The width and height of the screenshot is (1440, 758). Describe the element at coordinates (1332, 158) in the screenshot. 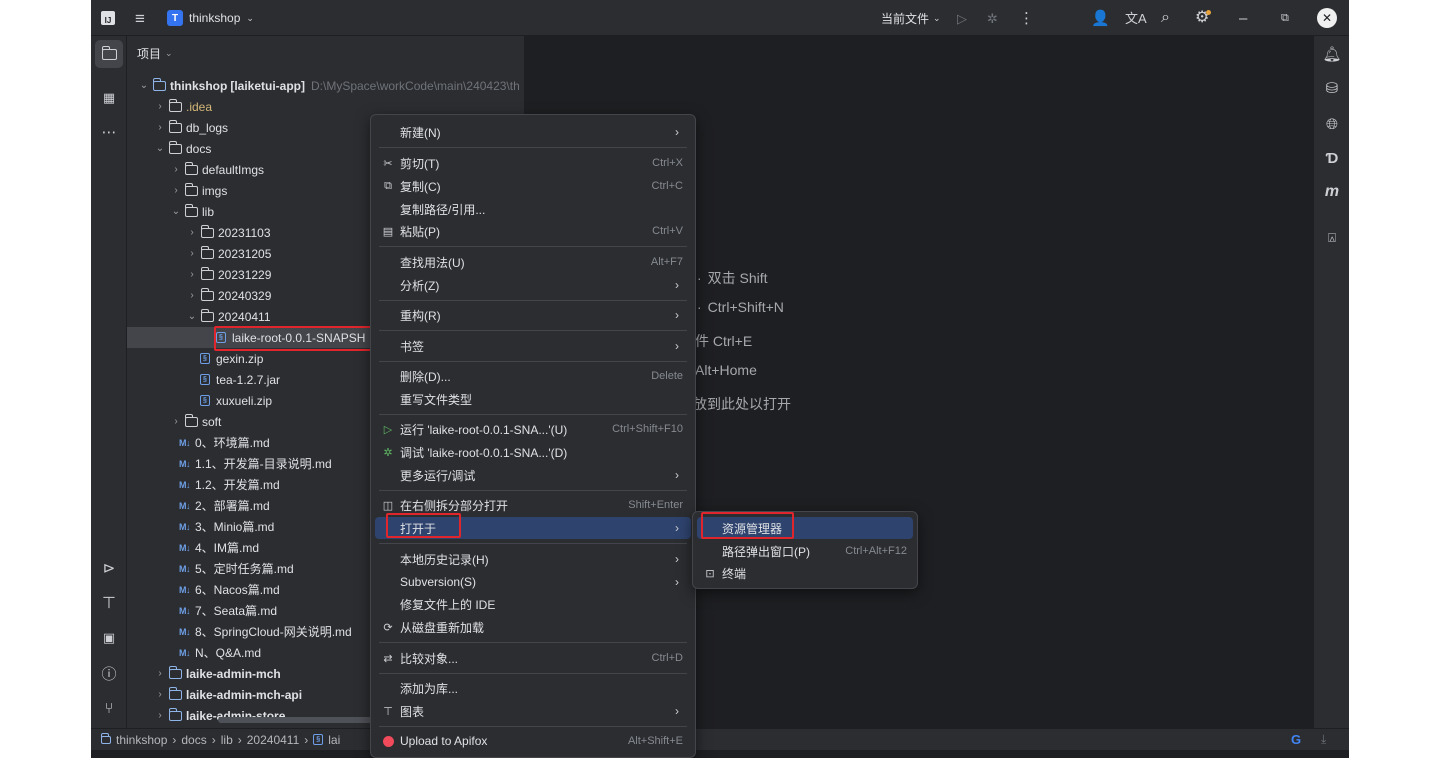

I see `d-plugin-button: Ɗ` at that location.